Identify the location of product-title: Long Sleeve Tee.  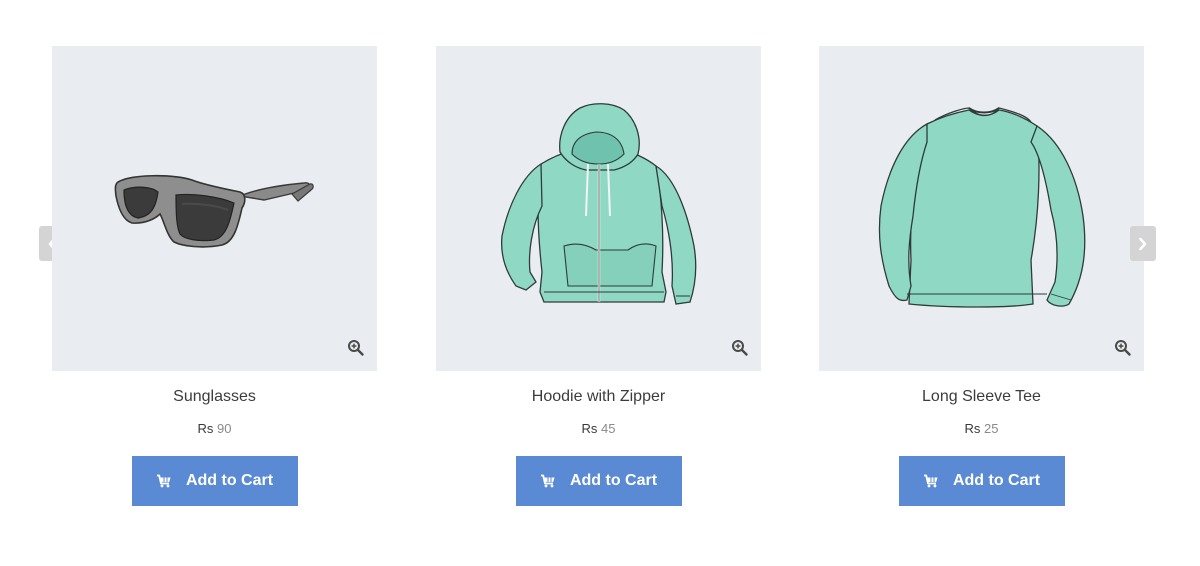
(981, 397).